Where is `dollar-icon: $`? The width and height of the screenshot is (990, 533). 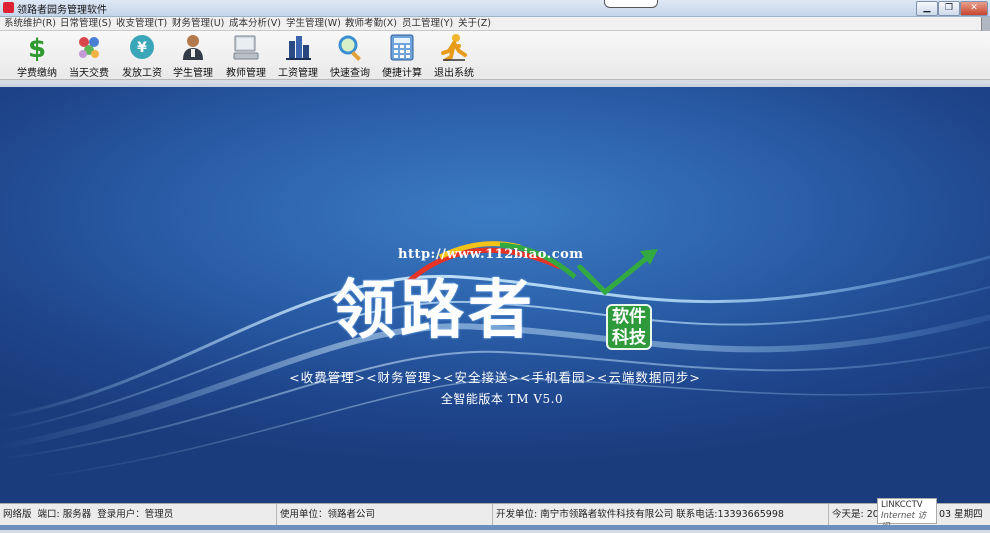
dollar-icon: $ is located at coordinates (37, 47).